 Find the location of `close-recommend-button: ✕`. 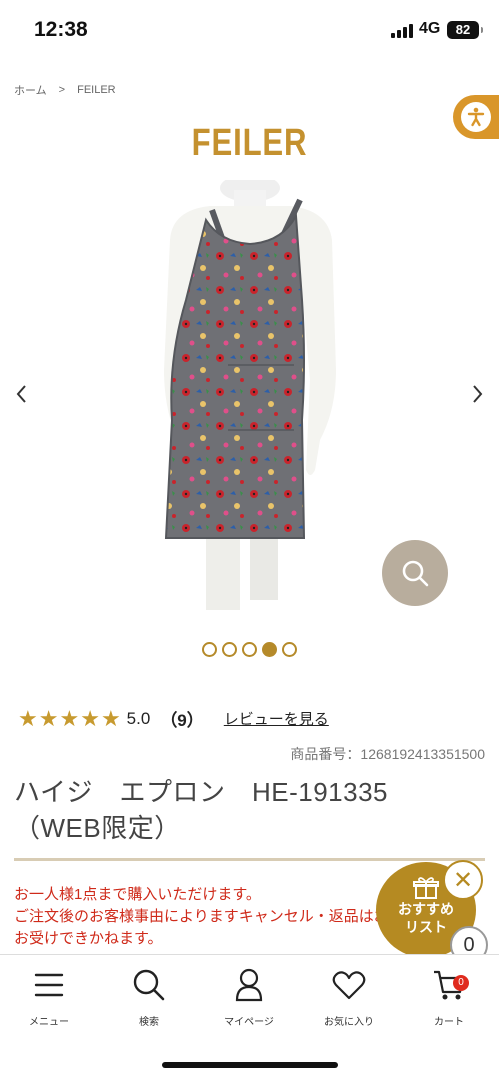

close-recommend-button: ✕ is located at coordinates (463, 880).